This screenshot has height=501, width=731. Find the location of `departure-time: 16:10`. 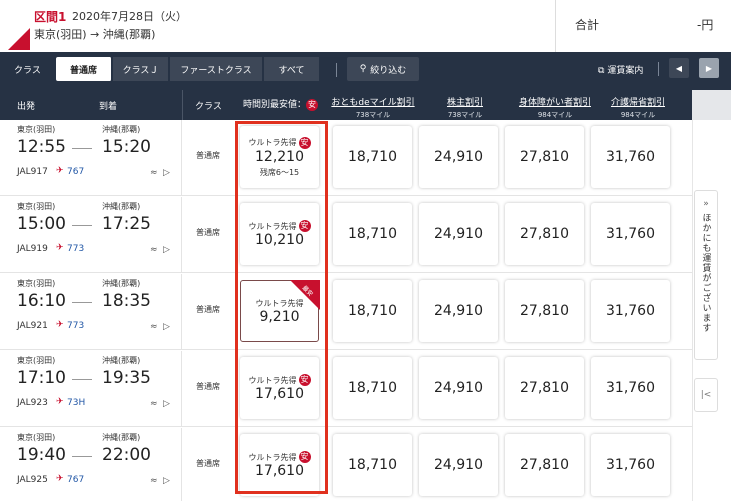

departure-time: 16:10 is located at coordinates (41, 301).